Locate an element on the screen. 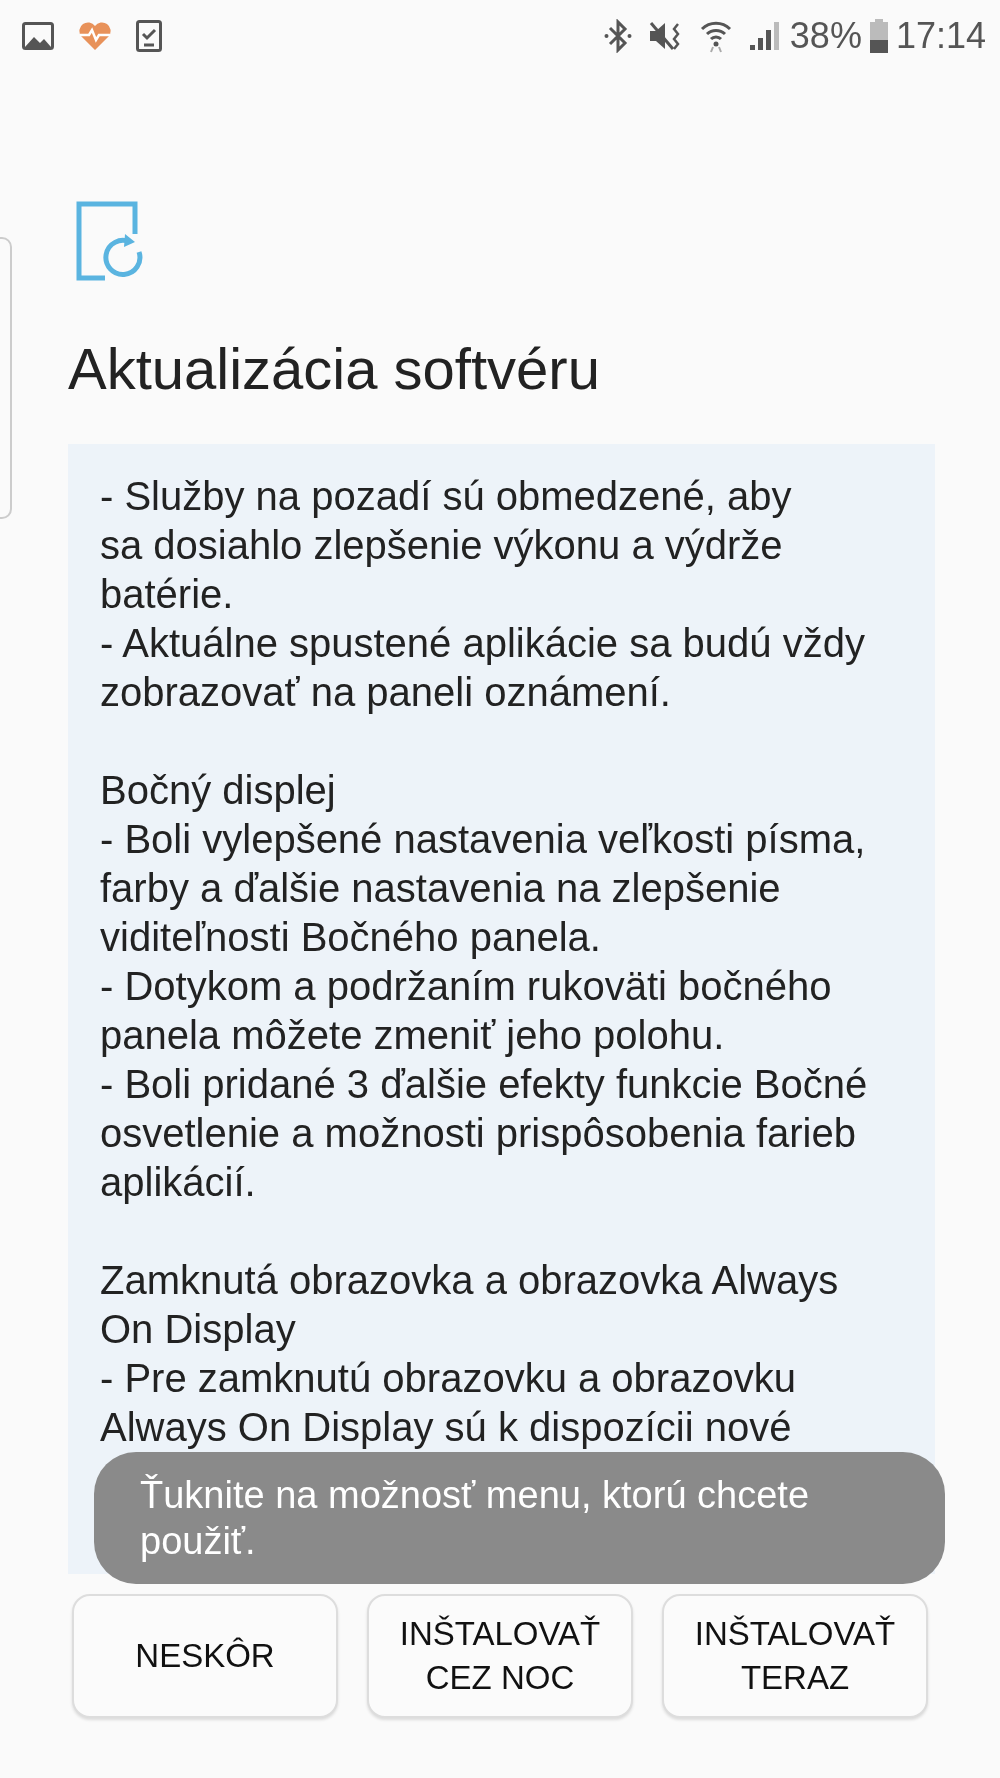 The width and height of the screenshot is (1000, 1778). action-button: NESKÔR is located at coordinates (205, 1655).